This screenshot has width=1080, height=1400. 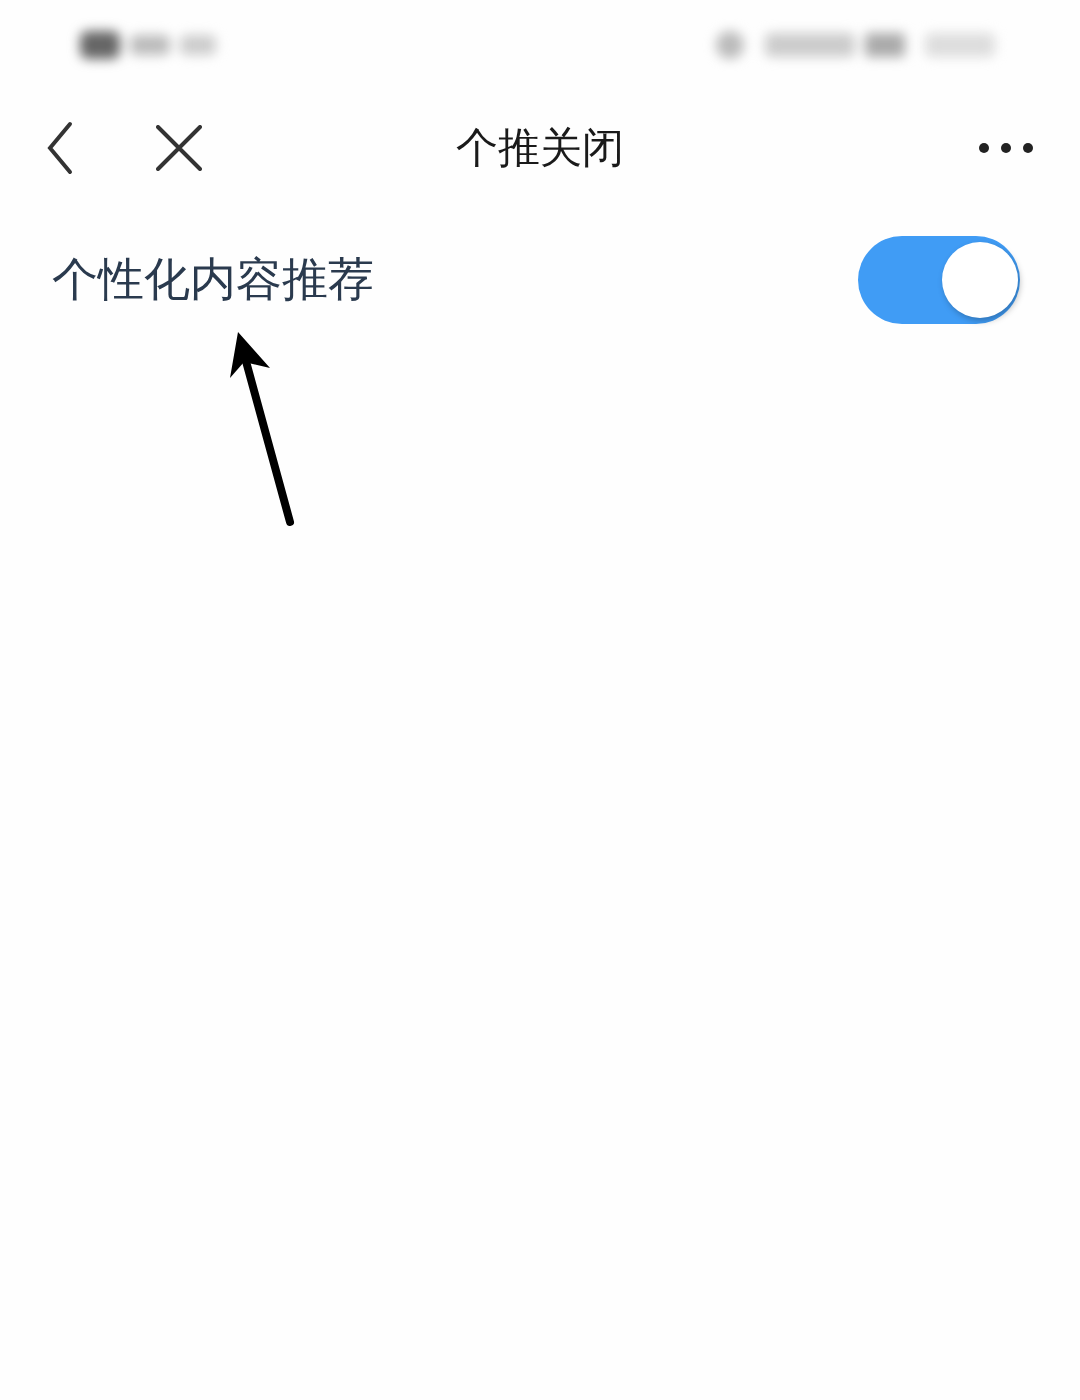 I want to click on setting-label: 个性化内容推荐, so click(x=213, y=279).